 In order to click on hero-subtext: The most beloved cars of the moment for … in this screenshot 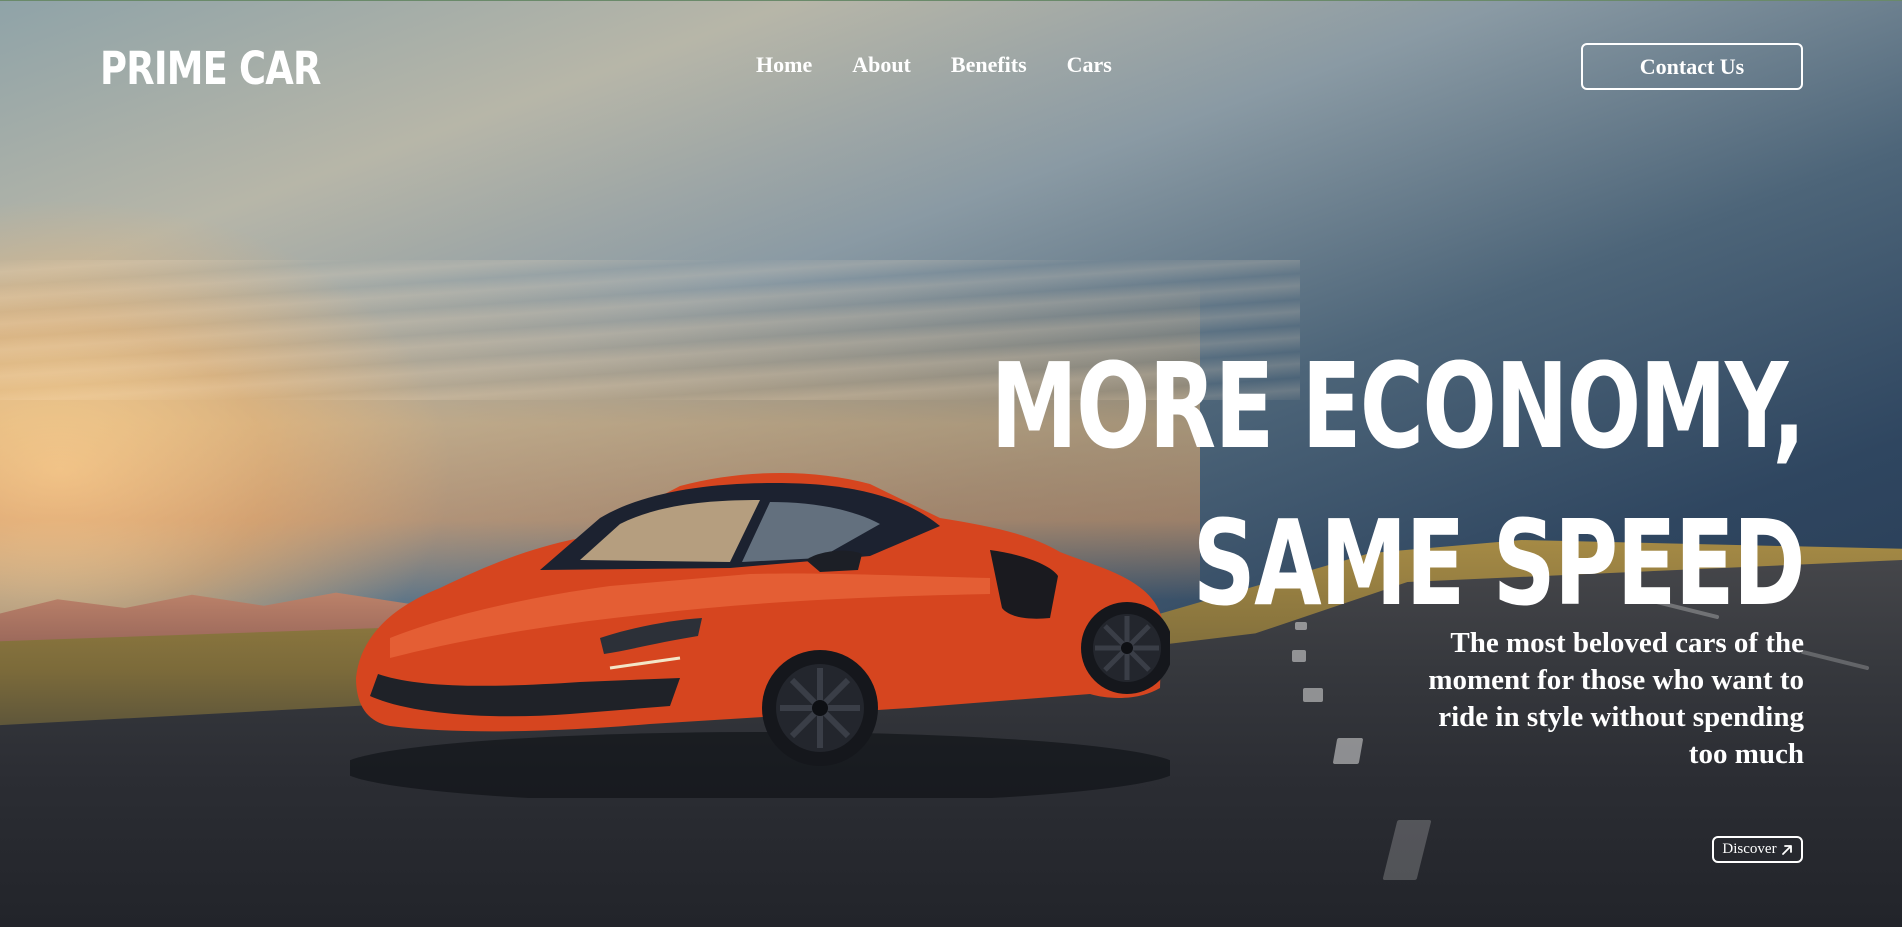, I will do `click(1616, 698)`.